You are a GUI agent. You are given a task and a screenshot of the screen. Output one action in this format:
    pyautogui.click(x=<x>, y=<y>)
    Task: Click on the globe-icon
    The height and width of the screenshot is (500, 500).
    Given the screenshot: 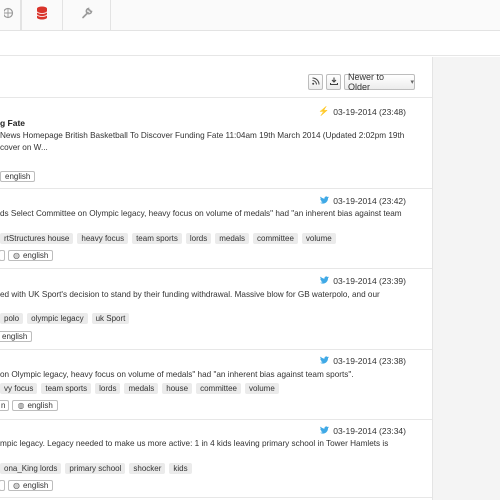 What is the action you would take?
    pyautogui.click(x=9, y=15)
    